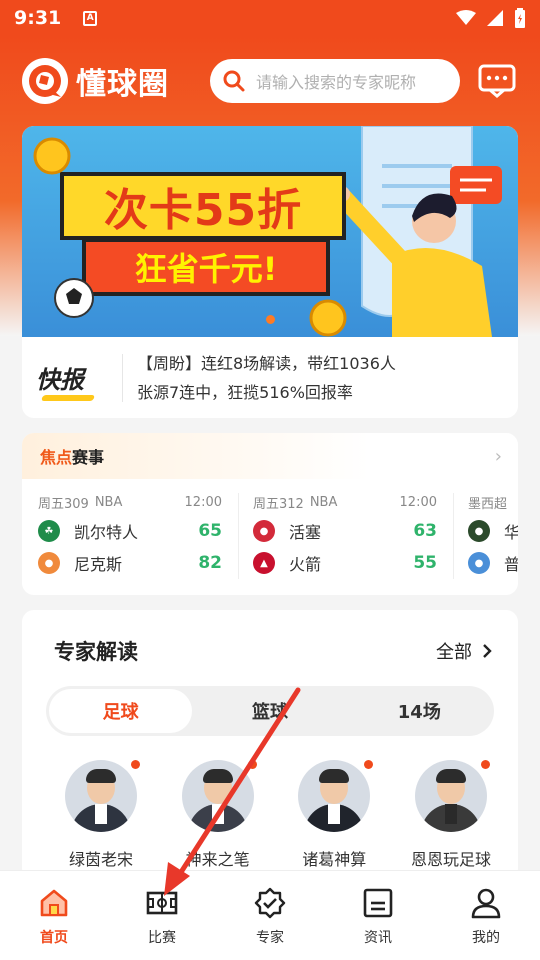 Image resolution: width=540 pixels, height=960 pixels. What do you see at coordinates (217, 859) in the screenshot?
I see `expert-name: 神来之笔` at bounding box center [217, 859].